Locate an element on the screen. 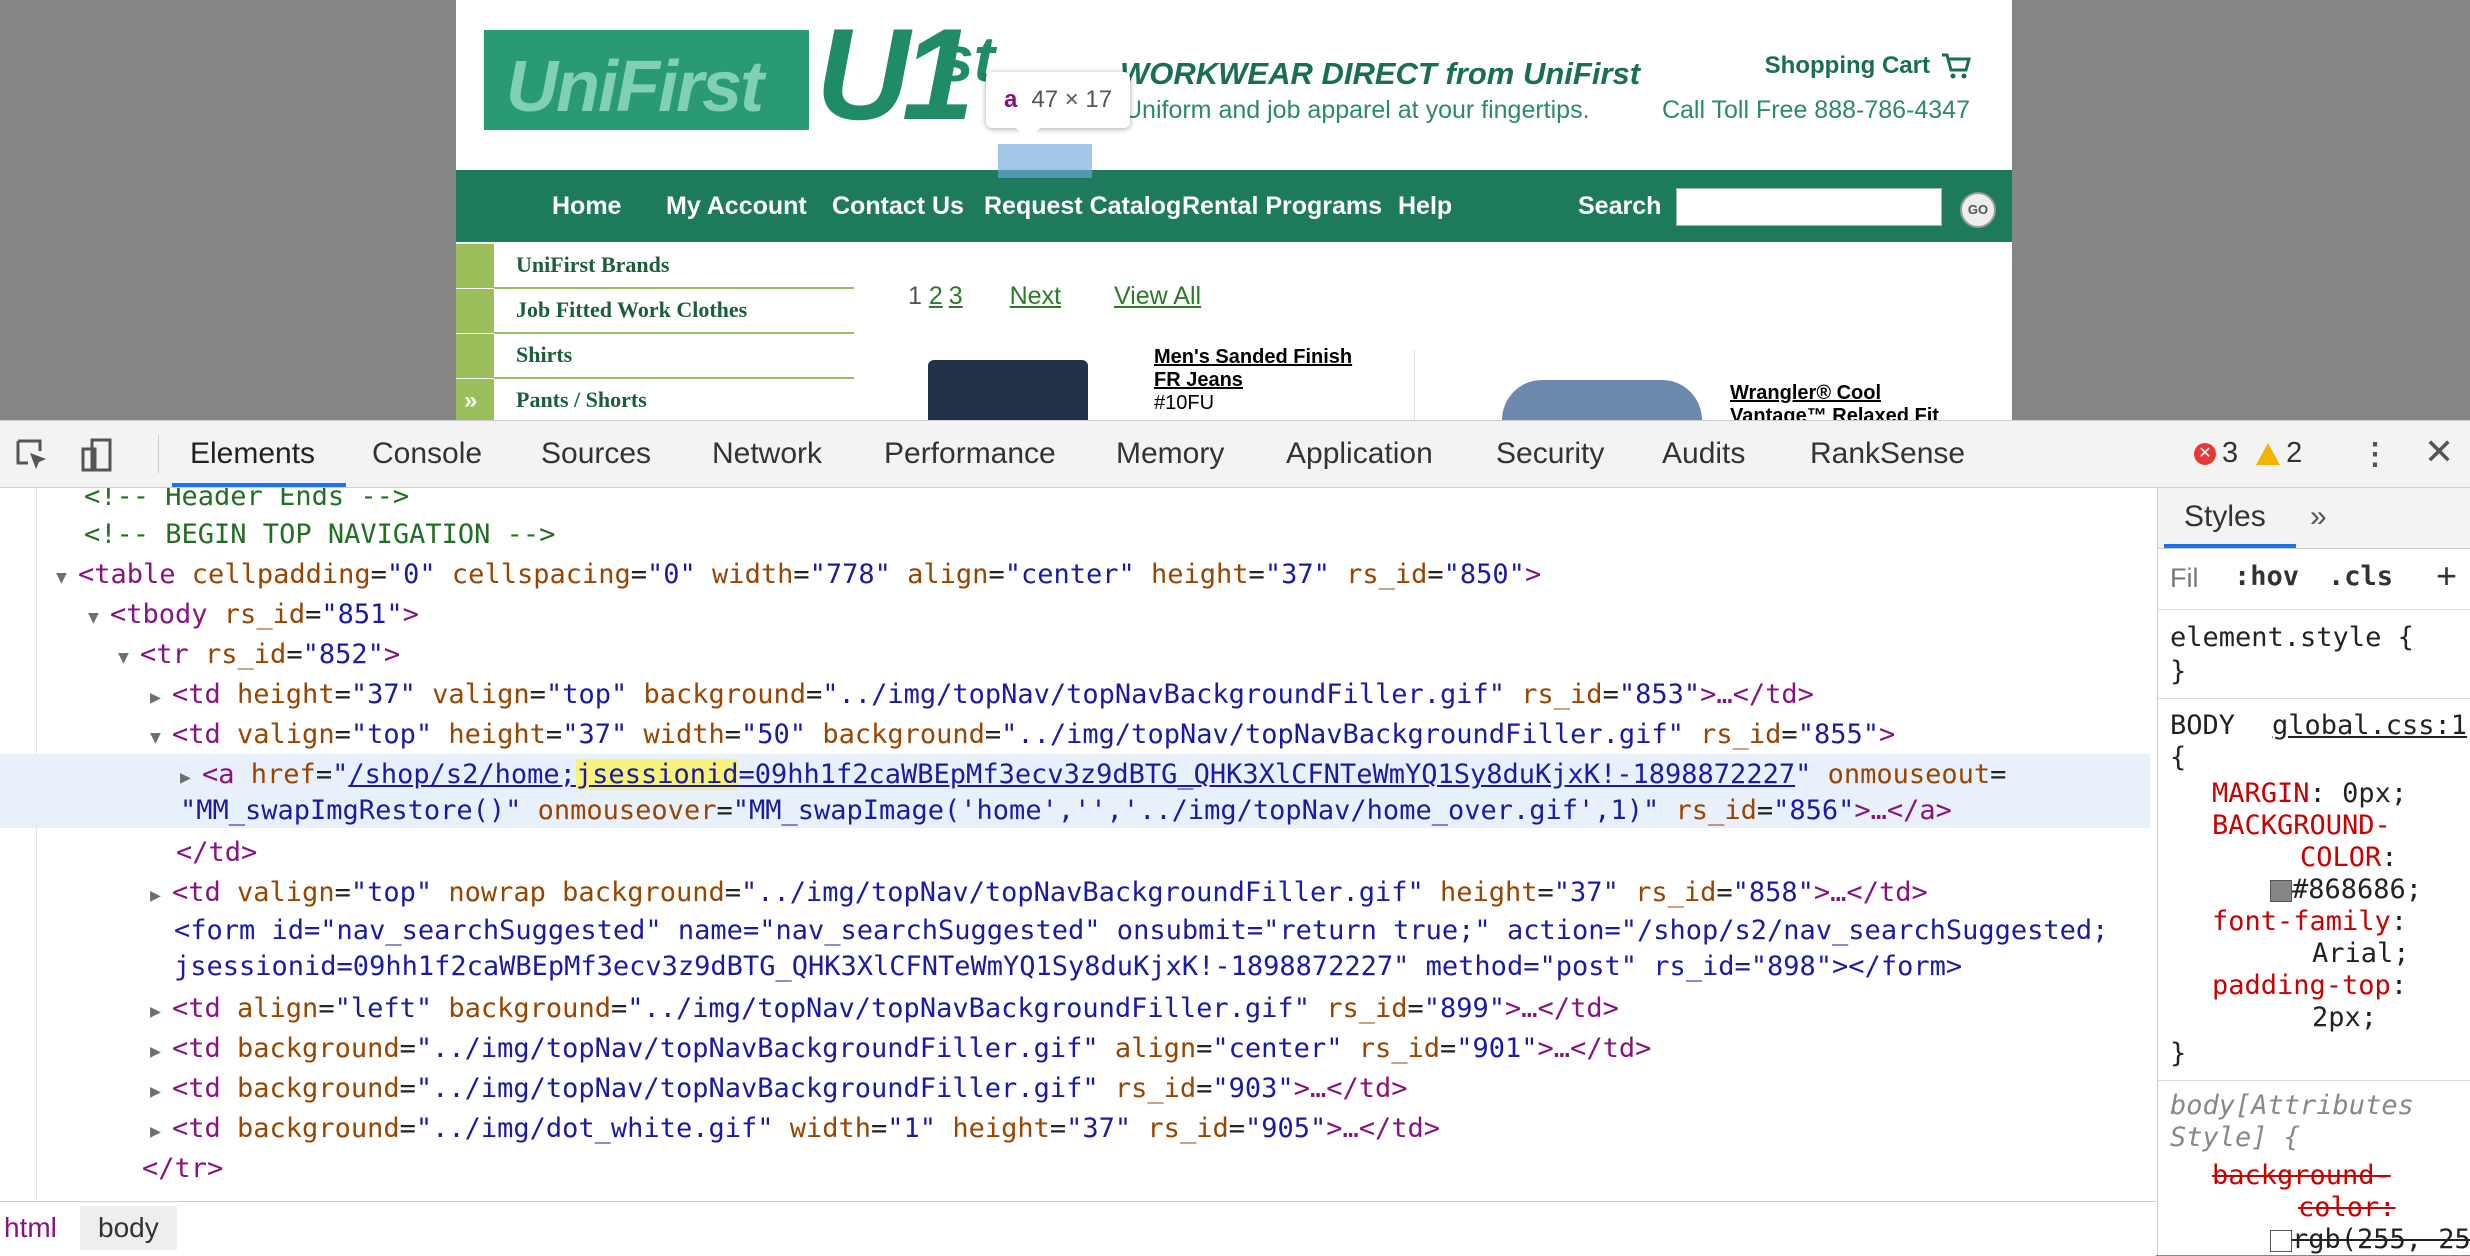  breadcrumb-body: body is located at coordinates (128, 1228).